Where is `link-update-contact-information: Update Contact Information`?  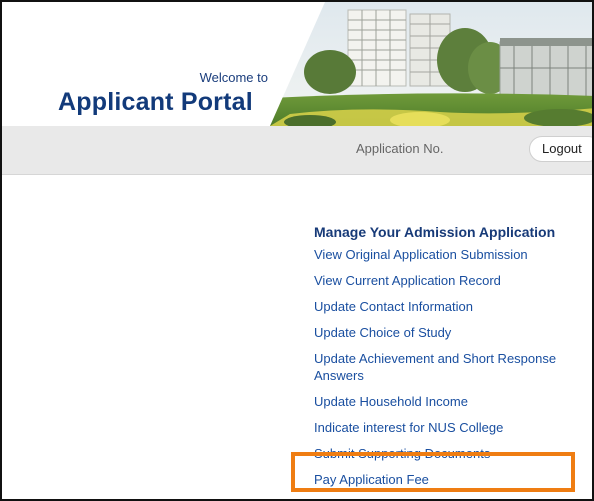 link-update-contact-information: Update Contact Information is located at coordinates (449, 306).